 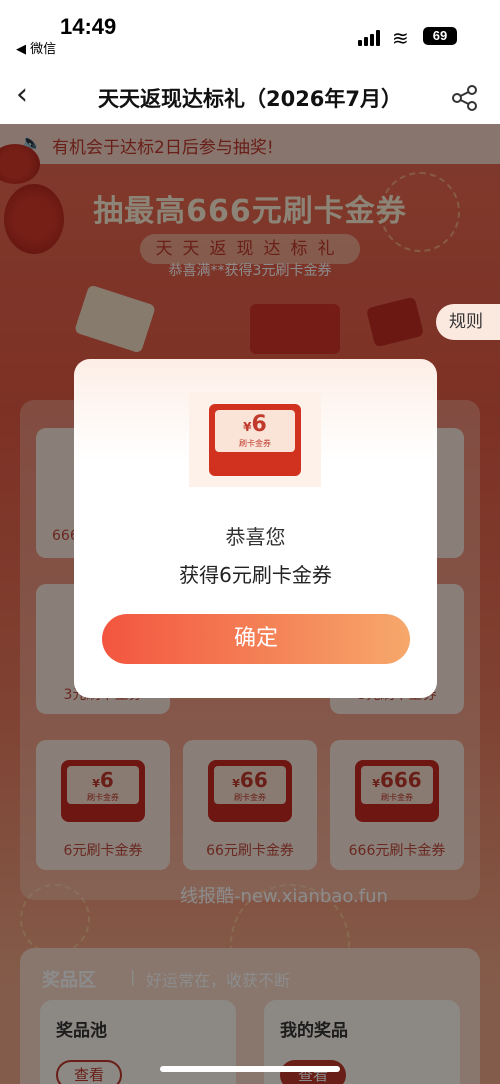 I want to click on modal-prize-text: 获得6元刷卡金券, so click(x=255, y=575).